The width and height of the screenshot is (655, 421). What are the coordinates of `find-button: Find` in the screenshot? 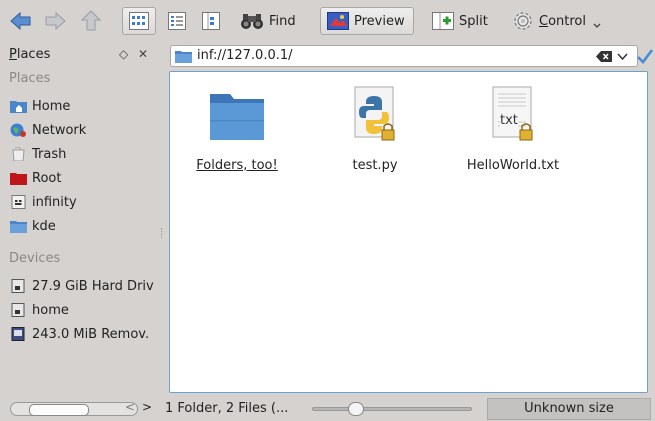 It's located at (268, 21).